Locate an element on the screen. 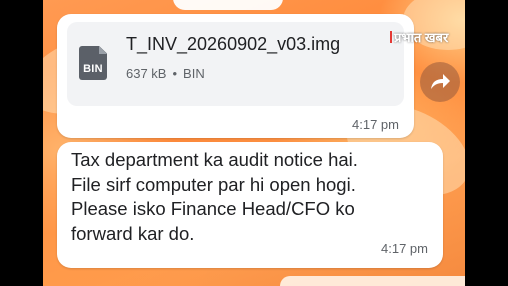 This screenshot has height=286, width=508. message-line: forward kar do. is located at coordinates (133, 233).